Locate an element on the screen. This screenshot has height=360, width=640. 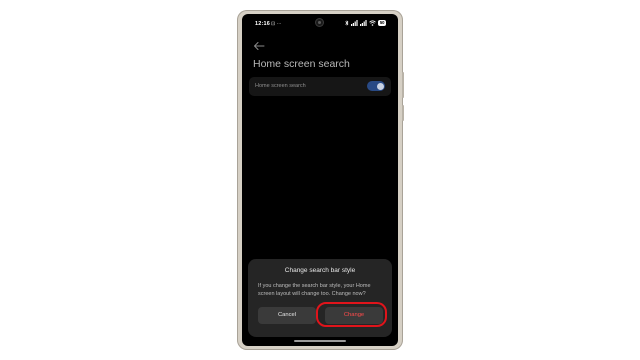
page-title: Home screen search is located at coordinates (301, 64).